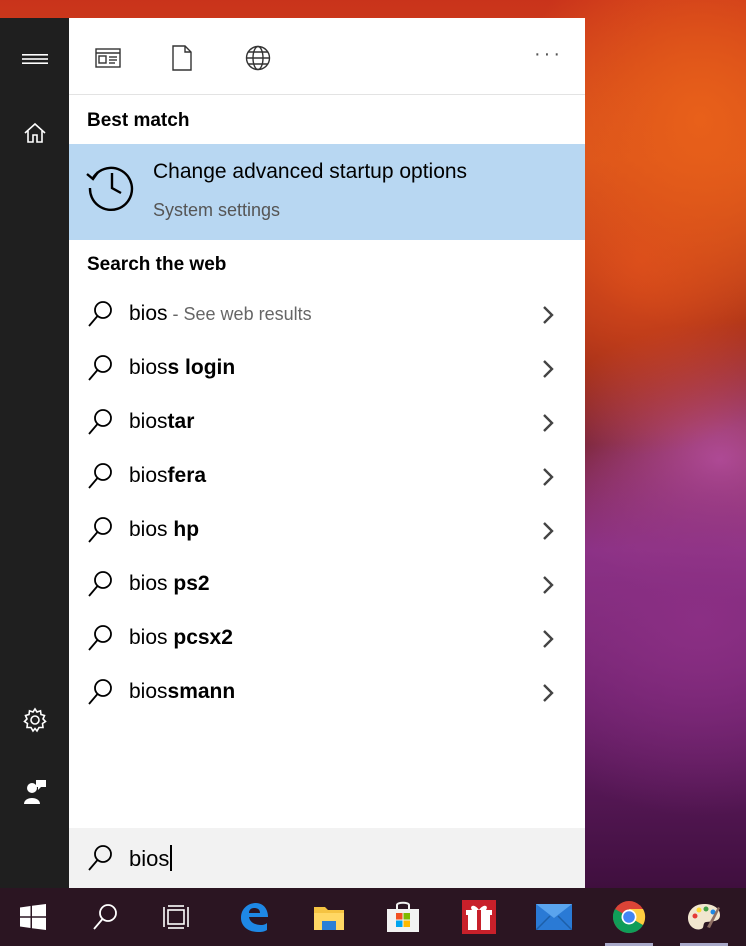 This screenshot has width=746, height=946. I want to click on web-result-completion: fera, so click(187, 475).